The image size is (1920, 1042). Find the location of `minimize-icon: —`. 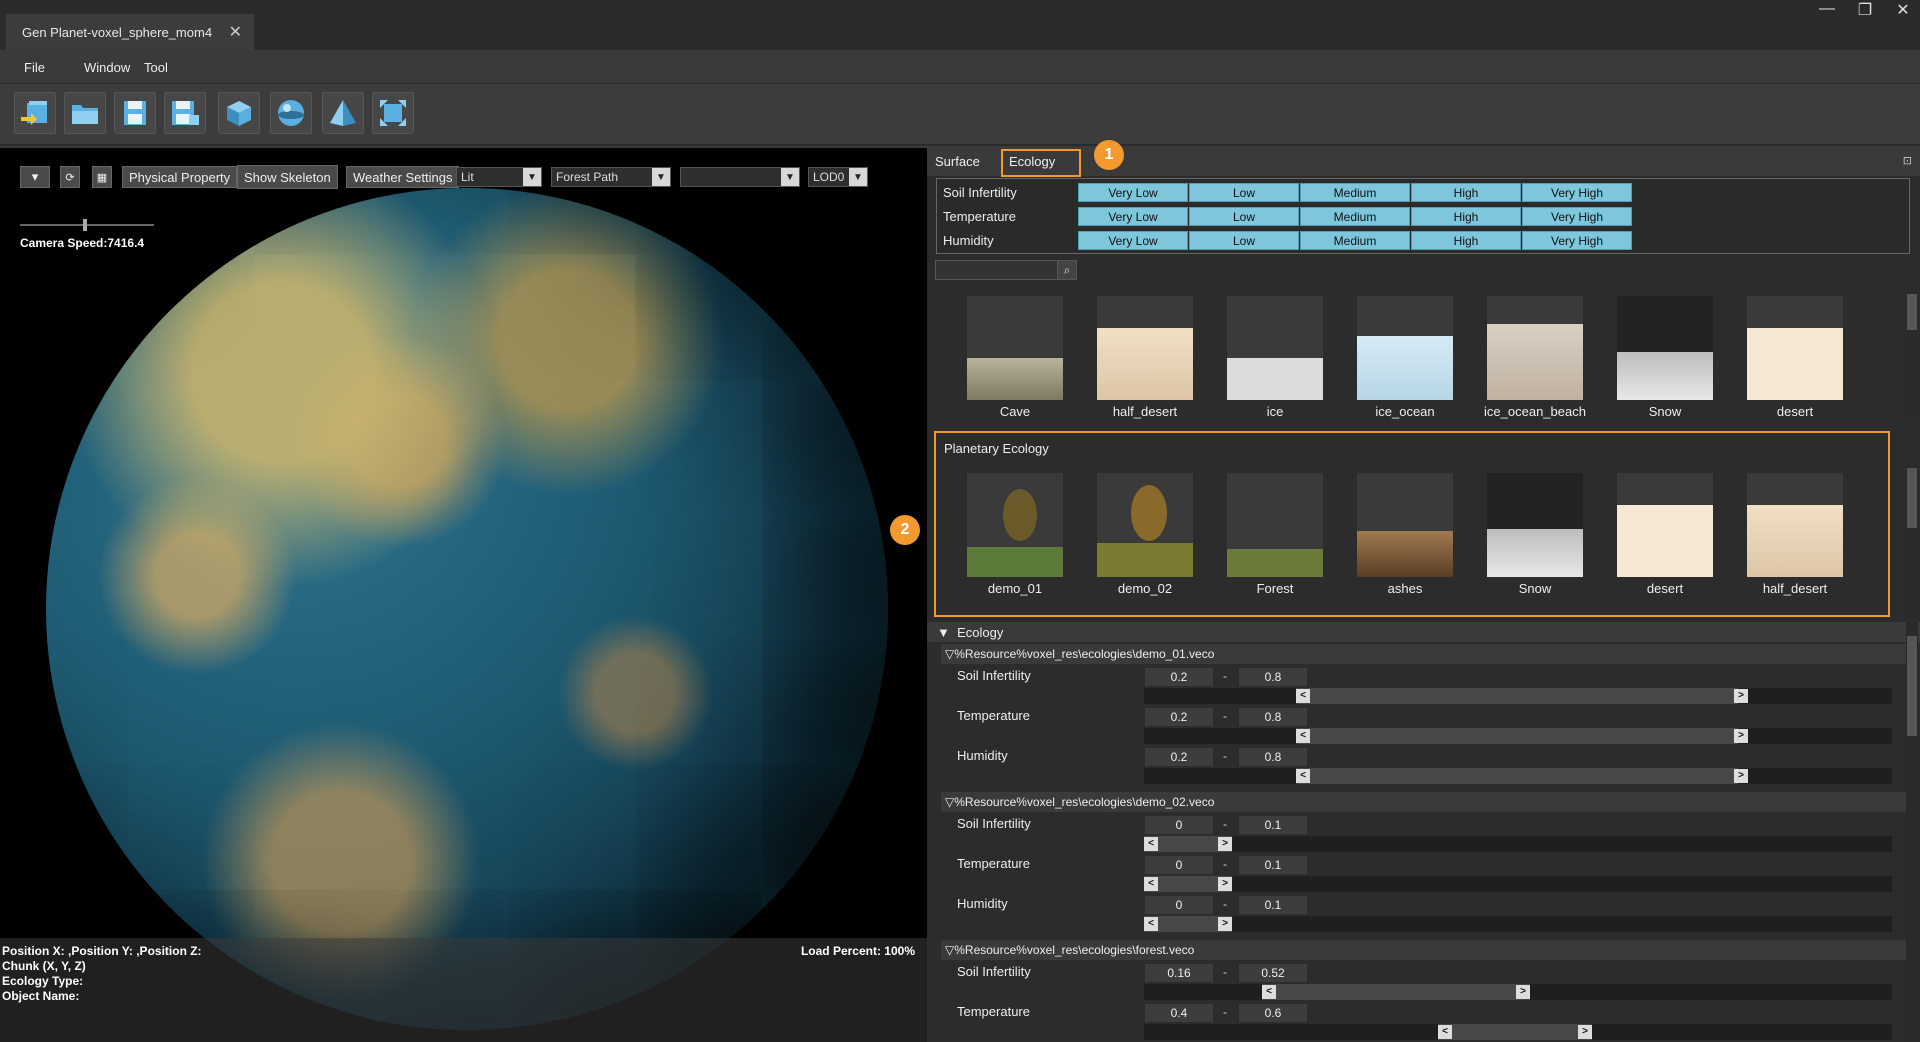

minimize-icon: — is located at coordinates (1827, 10).